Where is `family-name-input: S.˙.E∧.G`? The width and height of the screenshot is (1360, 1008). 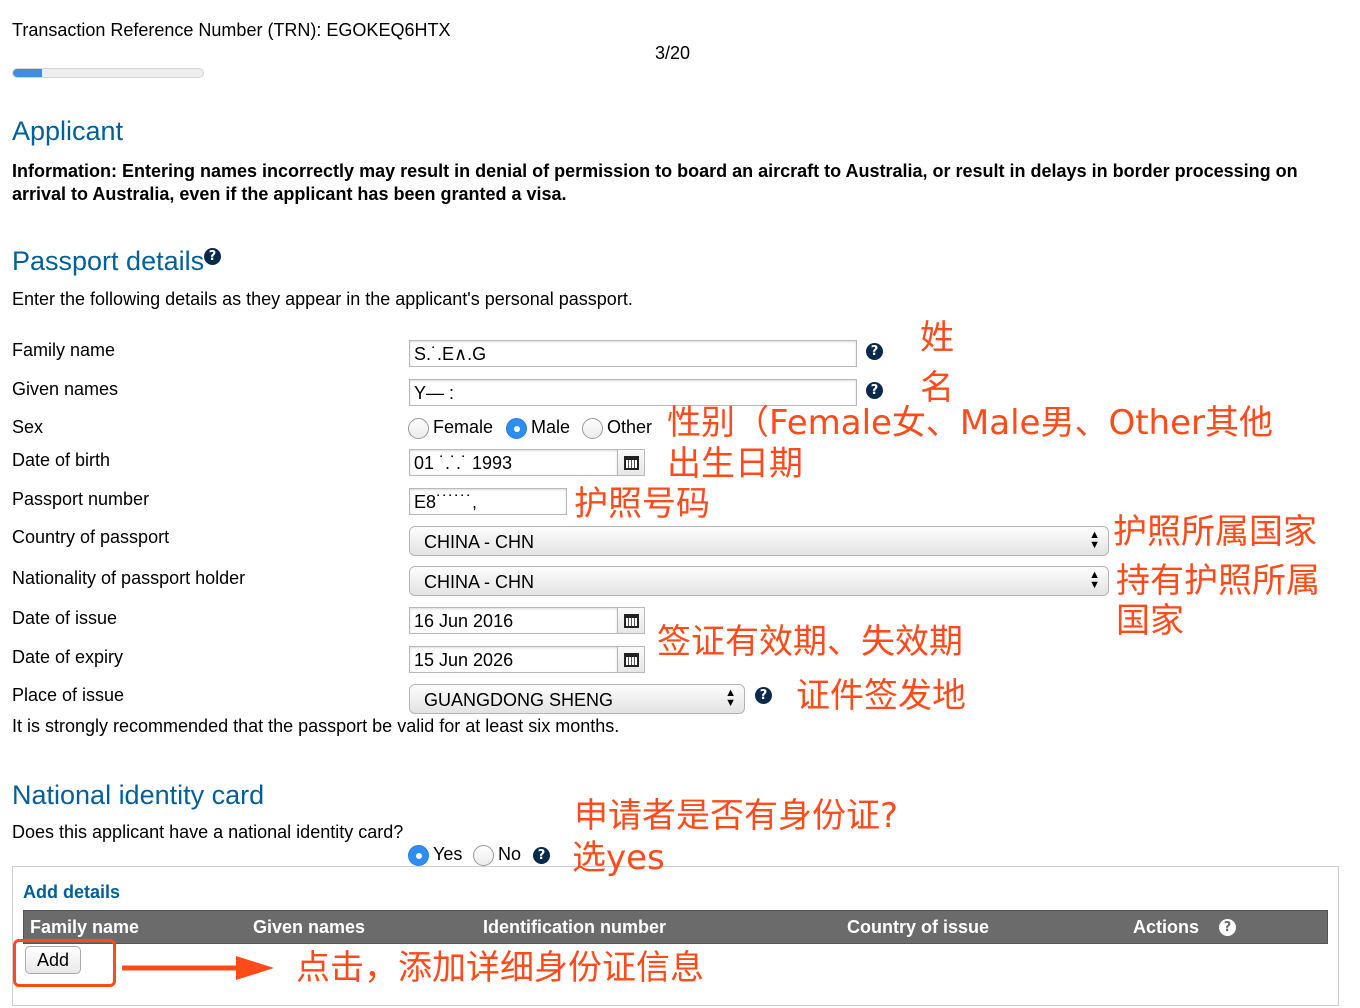
family-name-input: S.˙.E∧.G is located at coordinates (633, 353).